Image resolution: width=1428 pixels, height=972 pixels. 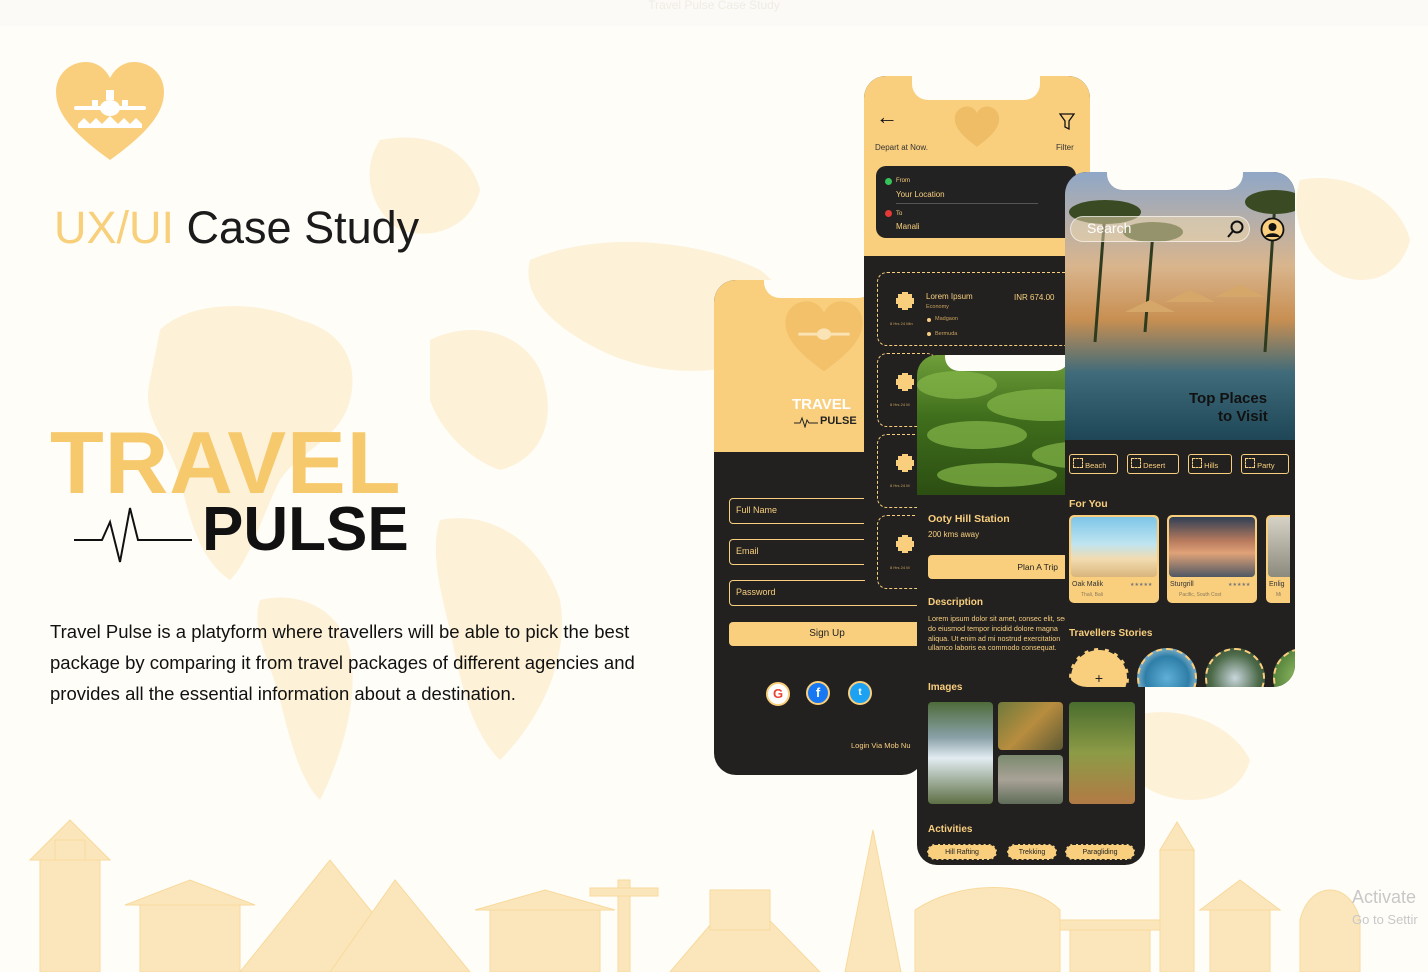 What do you see at coordinates (937, 307) in the screenshot?
I see `result-class: Economy` at bounding box center [937, 307].